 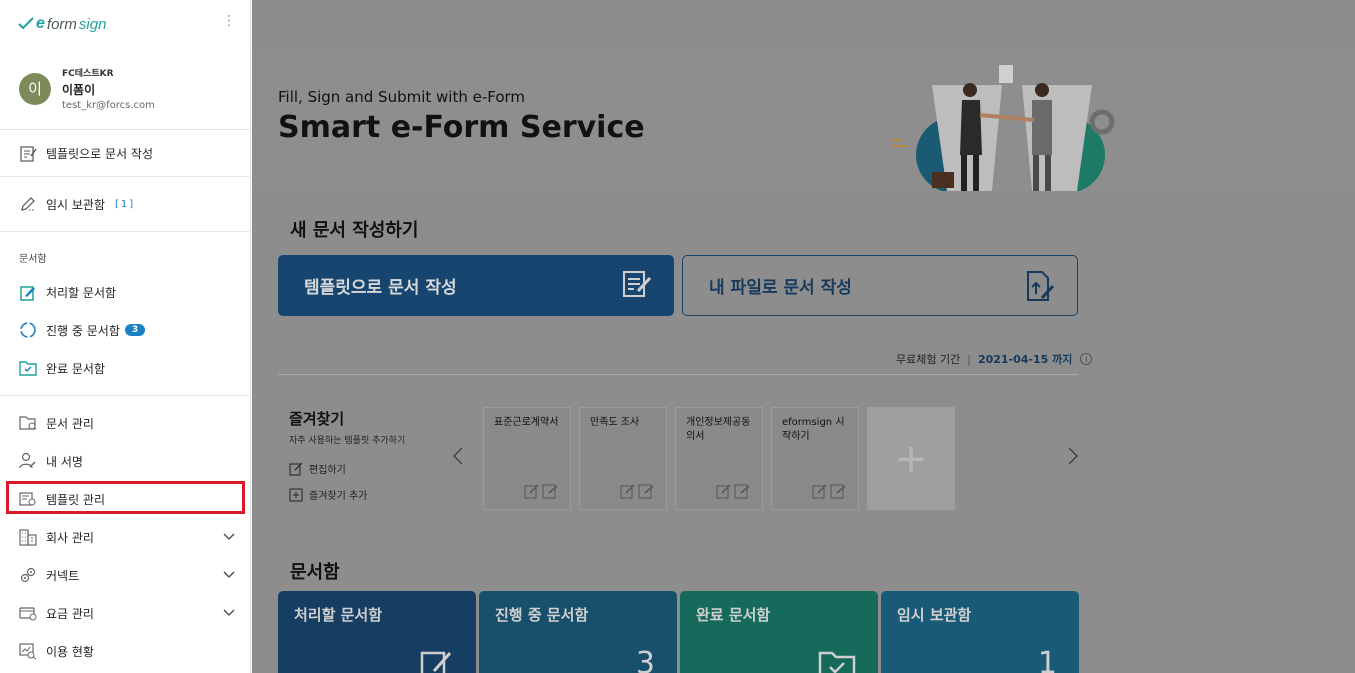 I want to click on sidebar-item-label: 요금 관리, so click(x=70, y=613).